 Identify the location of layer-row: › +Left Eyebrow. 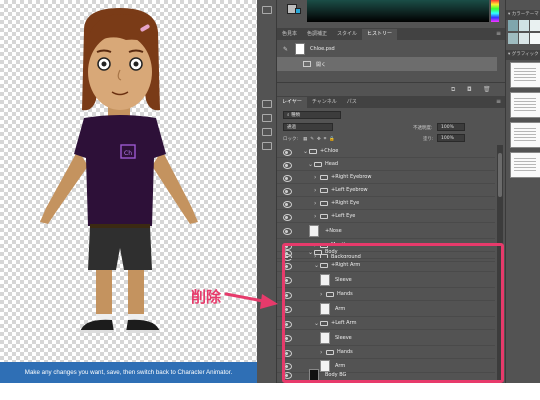
(386, 190).